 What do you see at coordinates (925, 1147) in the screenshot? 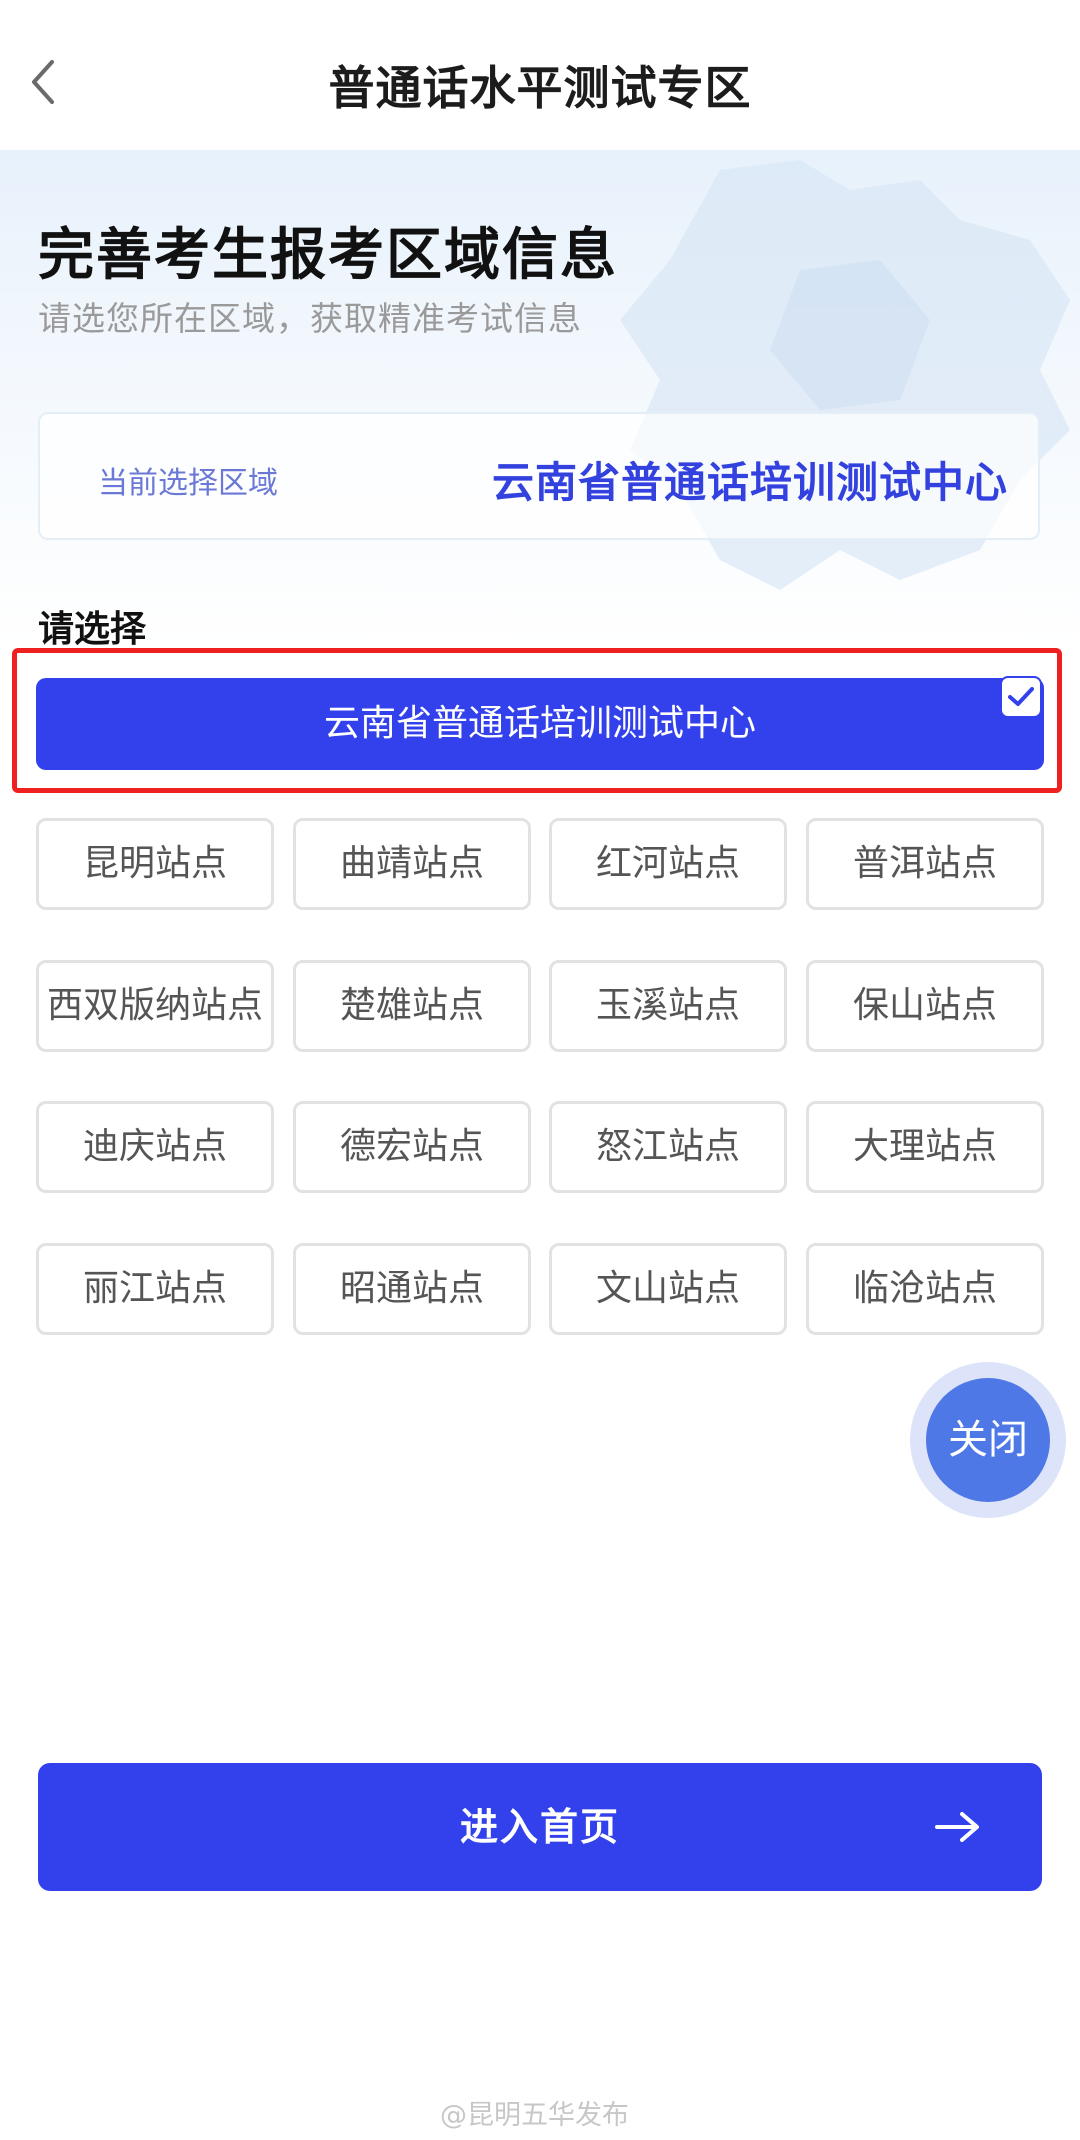
I see `site-button-dali: 大理站点` at bounding box center [925, 1147].